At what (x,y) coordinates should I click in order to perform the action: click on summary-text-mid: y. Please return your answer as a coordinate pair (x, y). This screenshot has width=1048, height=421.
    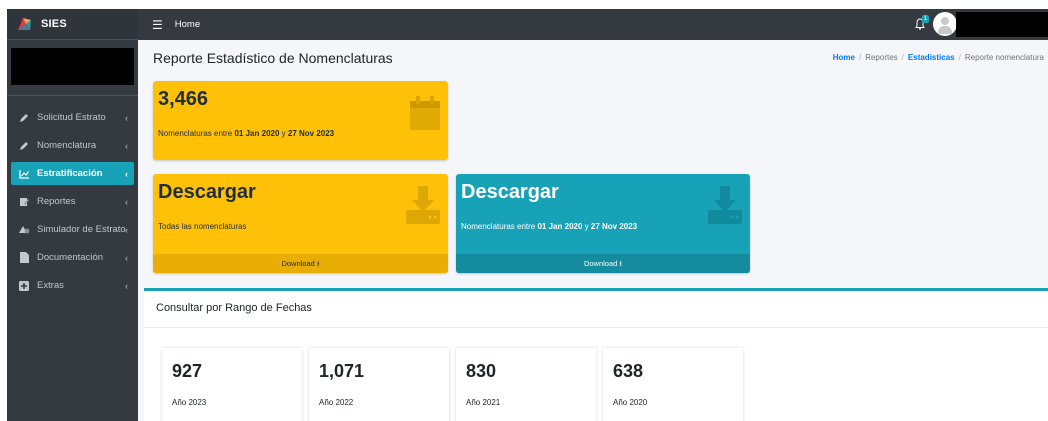
    Looking at the image, I should click on (283, 133).